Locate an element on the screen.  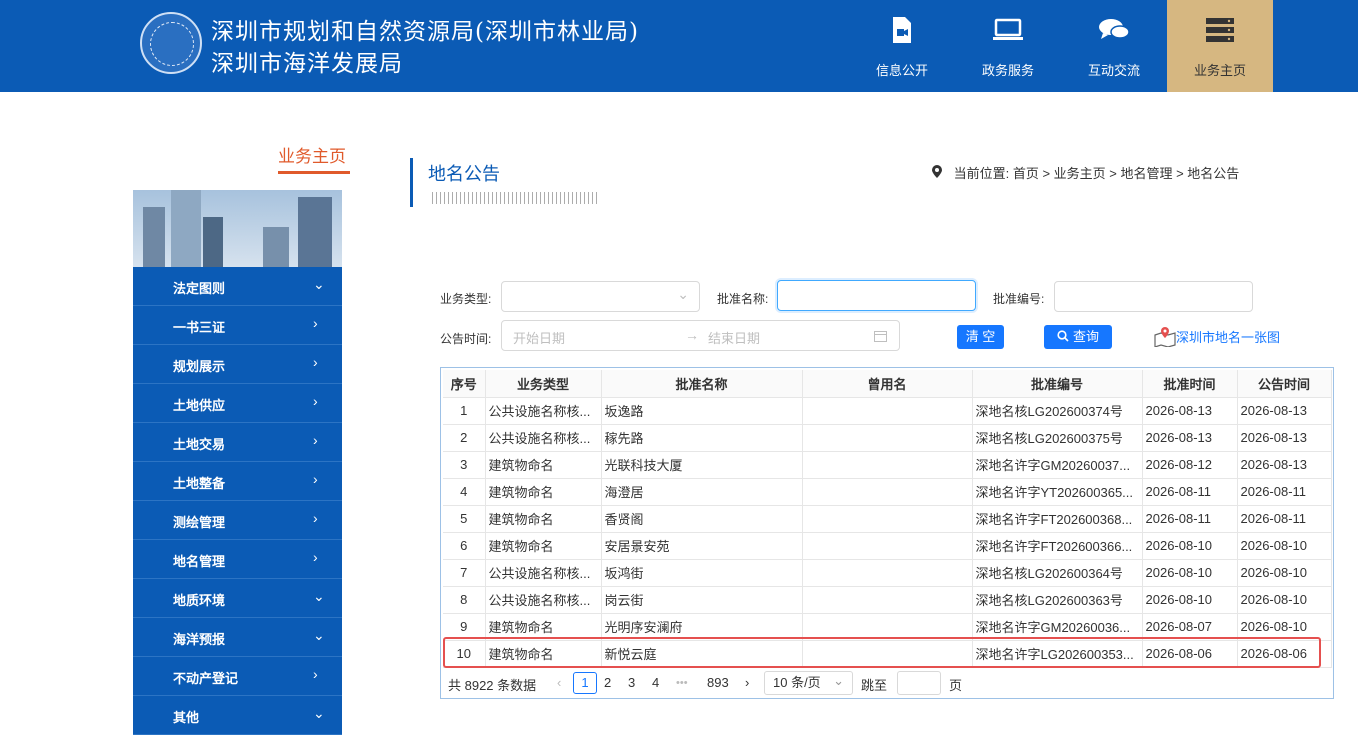
place-name-map-link: 深圳市地名一张图 is located at coordinates (1217, 338).